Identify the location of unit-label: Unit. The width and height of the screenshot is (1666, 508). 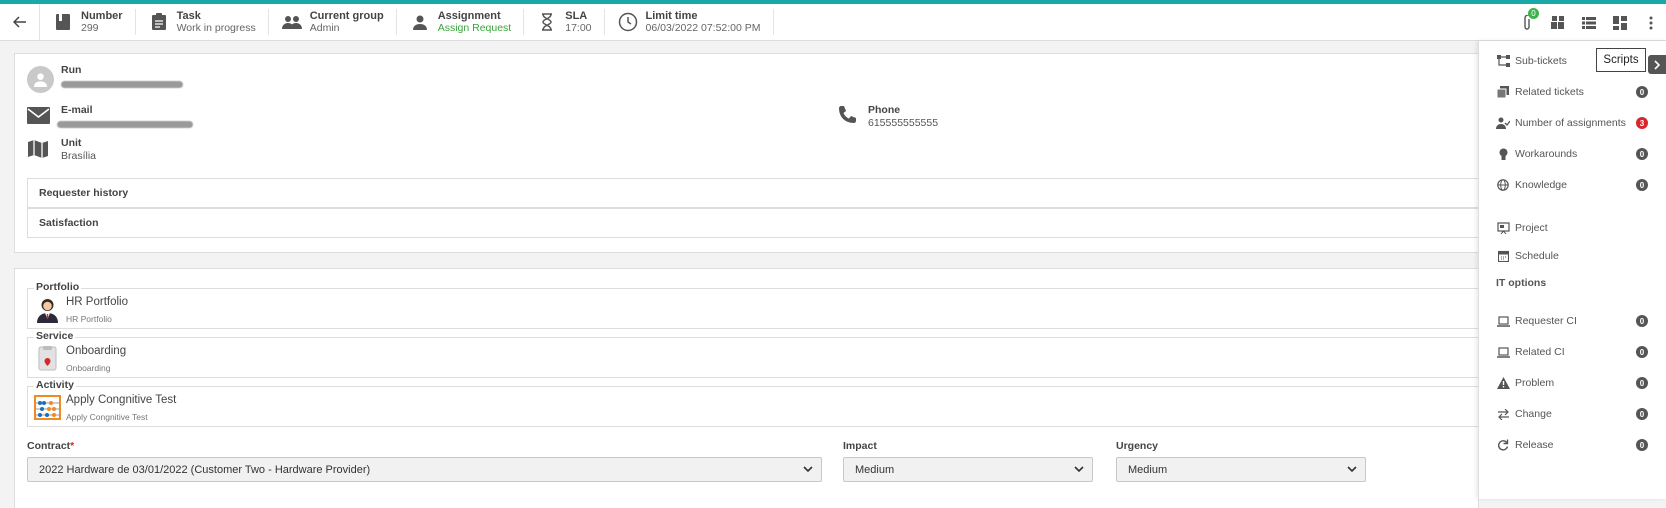
(71, 143).